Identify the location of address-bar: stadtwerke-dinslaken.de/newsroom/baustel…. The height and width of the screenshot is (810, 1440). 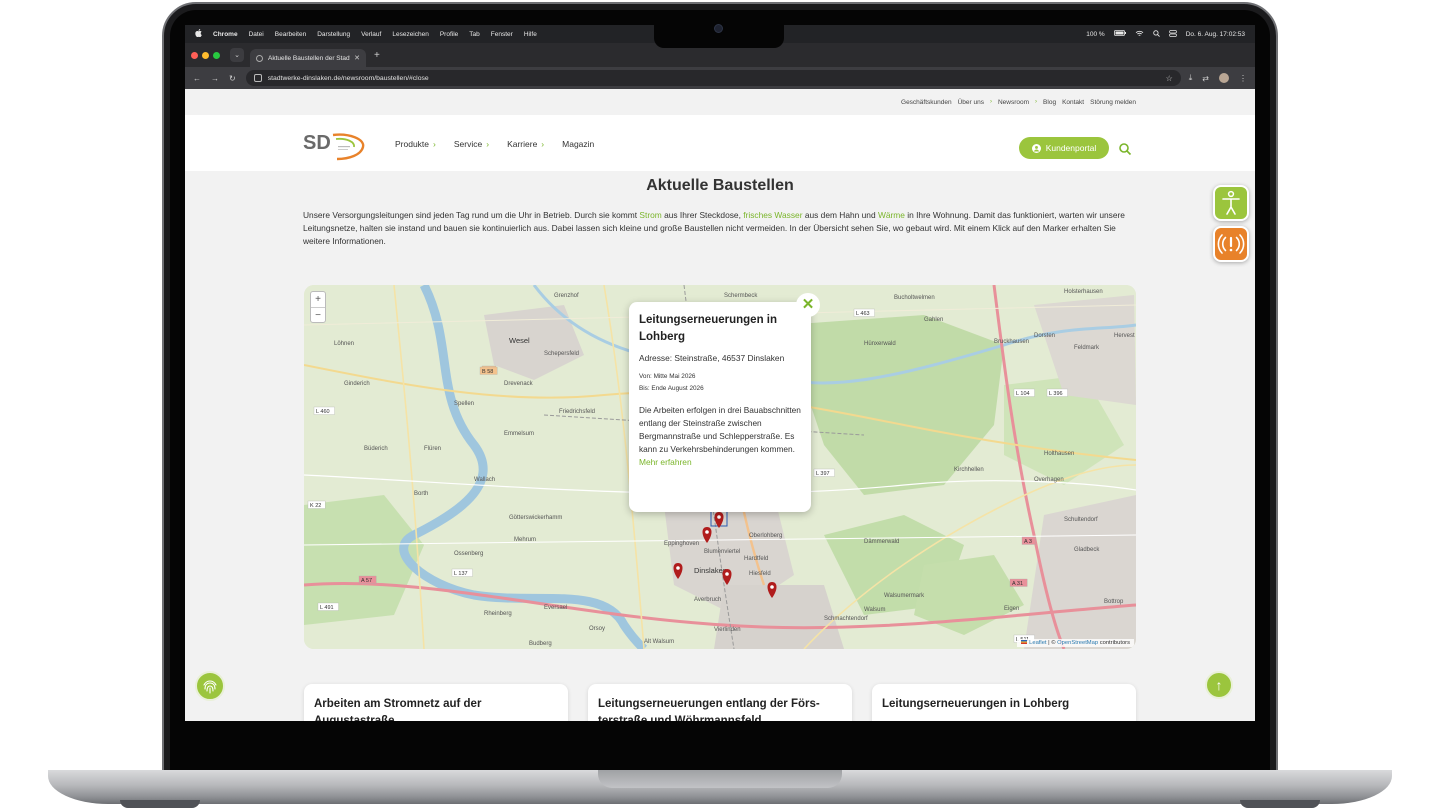
(713, 78).